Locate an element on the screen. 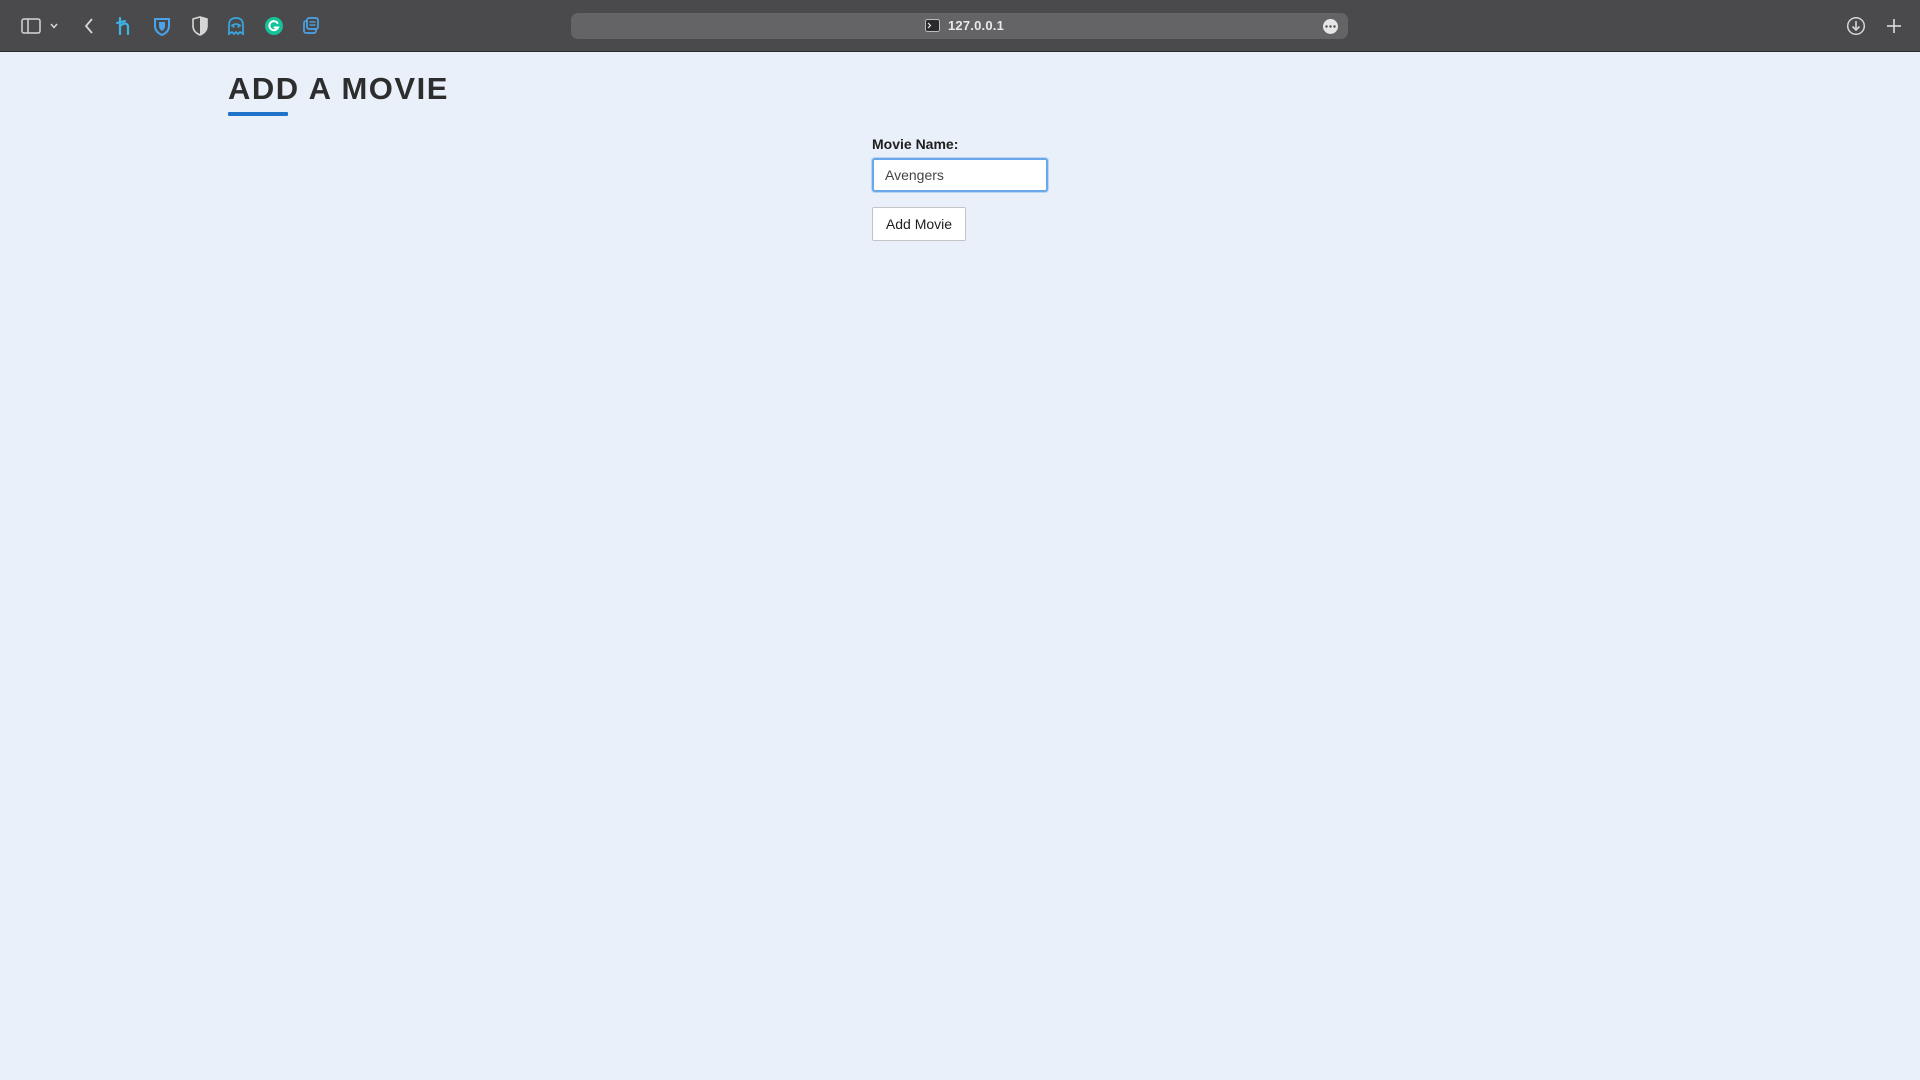  add-movie-button: Add Movie is located at coordinates (919, 224).